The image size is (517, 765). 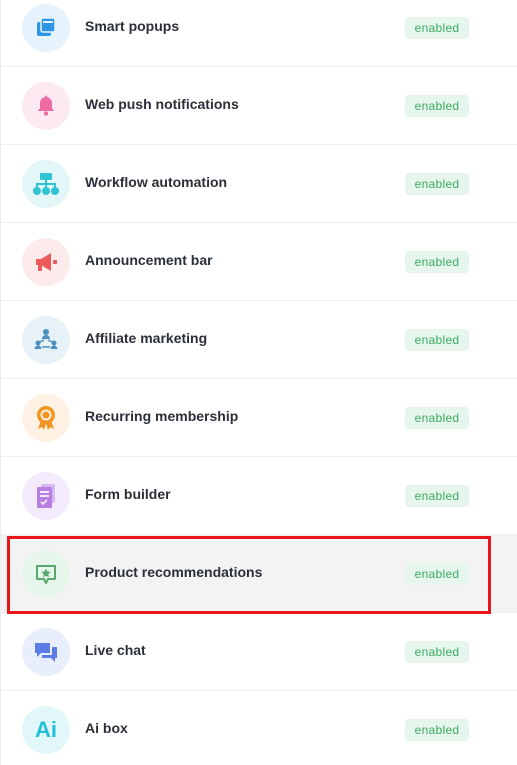 What do you see at coordinates (259, 728) in the screenshot?
I see `feature-row-ai-box: Ai Ai box enabled` at bounding box center [259, 728].